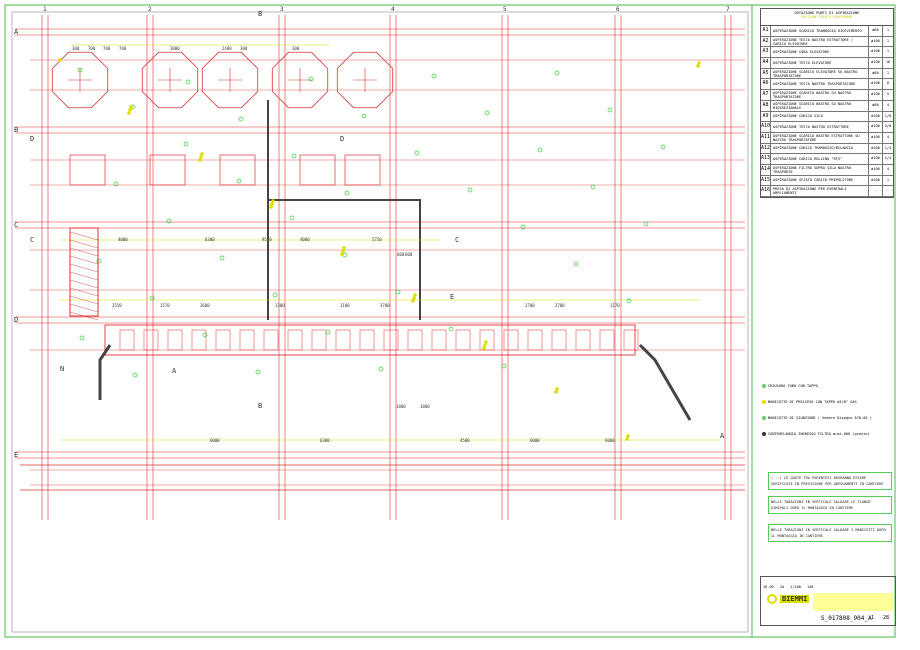 The height and width of the screenshot is (650, 920). Describe the element at coordinates (766, 148) in the screenshot. I see `row-code: A12` at that location.